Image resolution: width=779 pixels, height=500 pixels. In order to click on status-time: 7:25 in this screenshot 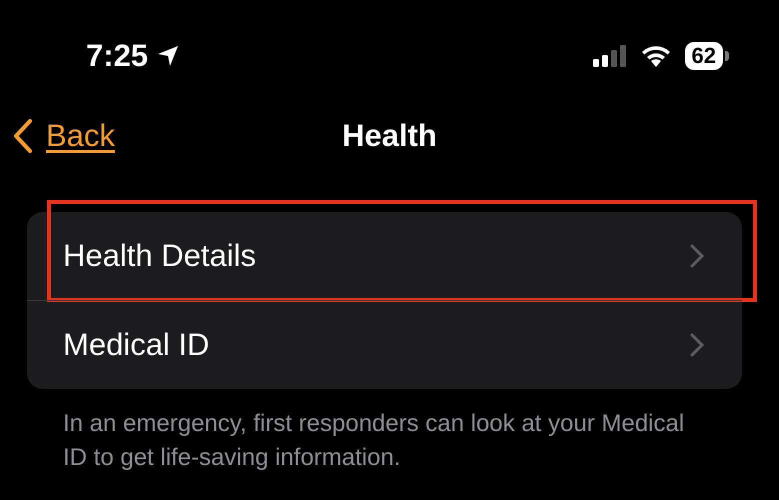, I will do `click(117, 56)`.